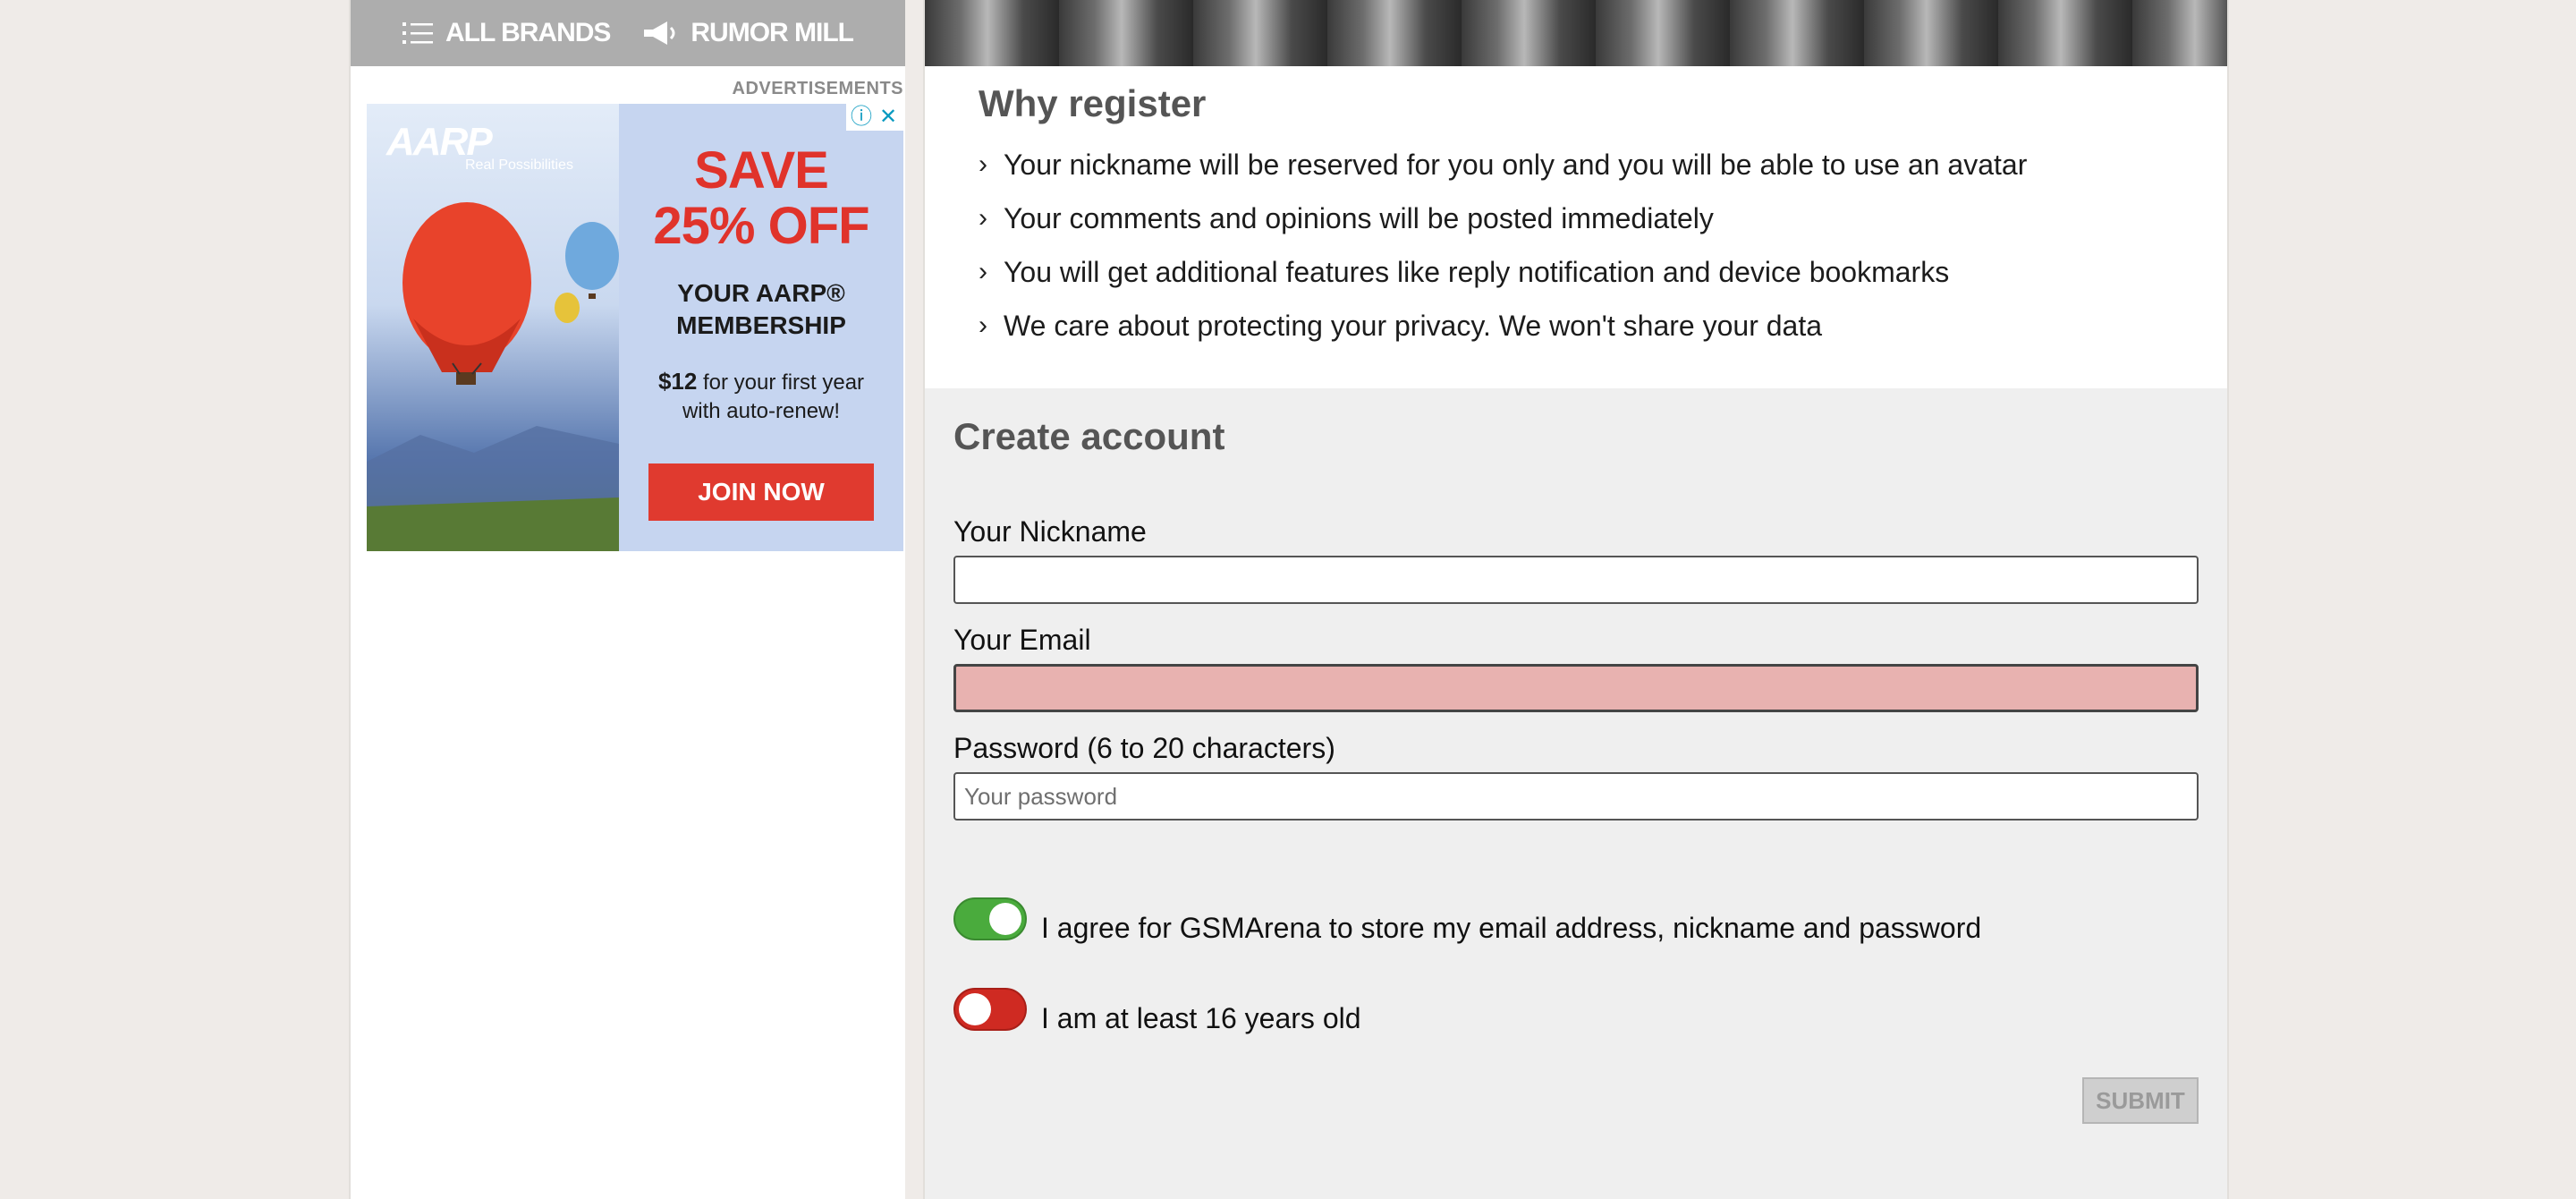 The image size is (2576, 1199). What do you see at coordinates (1576, 580) in the screenshot?
I see `nickname-input` at bounding box center [1576, 580].